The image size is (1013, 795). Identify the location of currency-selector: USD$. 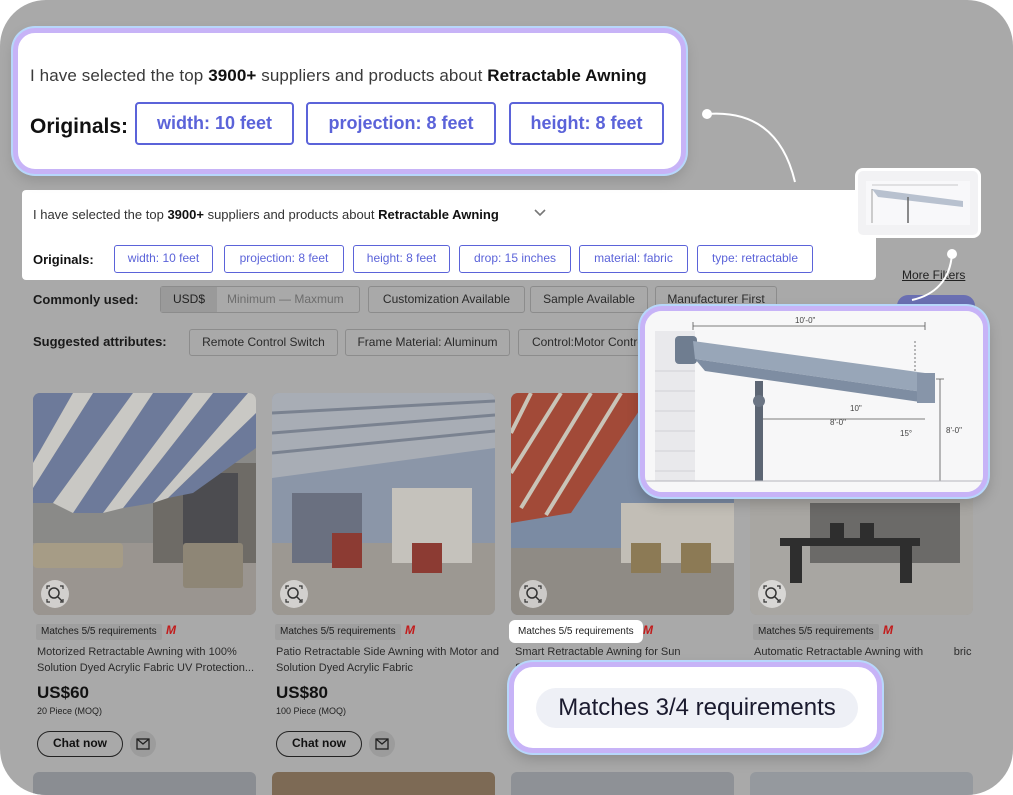
(189, 299).